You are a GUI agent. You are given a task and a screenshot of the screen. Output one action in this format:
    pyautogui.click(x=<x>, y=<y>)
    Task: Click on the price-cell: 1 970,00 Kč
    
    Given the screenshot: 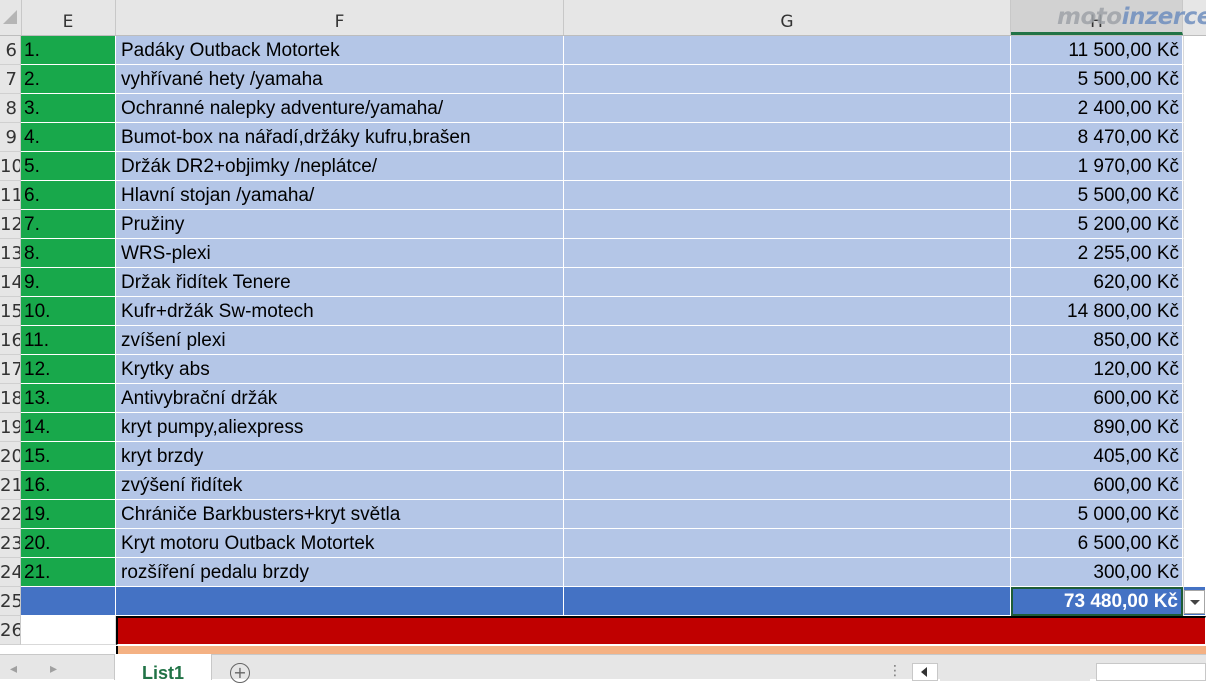 What is the action you would take?
    pyautogui.click(x=1097, y=166)
    